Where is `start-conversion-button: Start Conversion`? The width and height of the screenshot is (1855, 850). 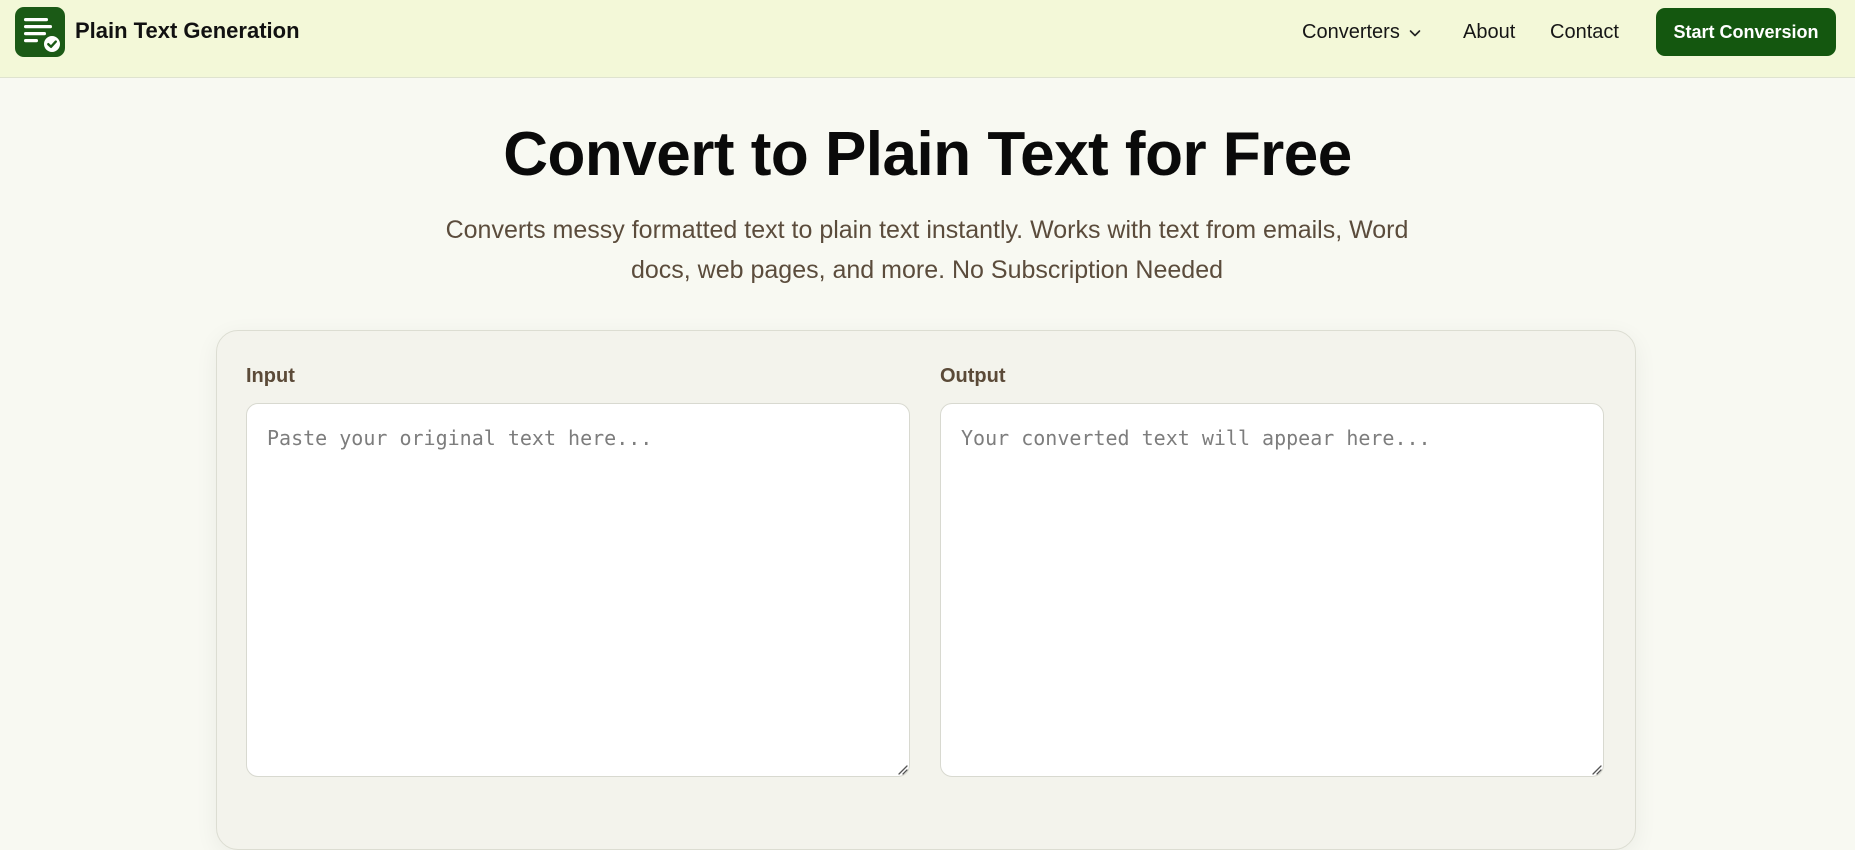 start-conversion-button: Start Conversion is located at coordinates (1746, 32).